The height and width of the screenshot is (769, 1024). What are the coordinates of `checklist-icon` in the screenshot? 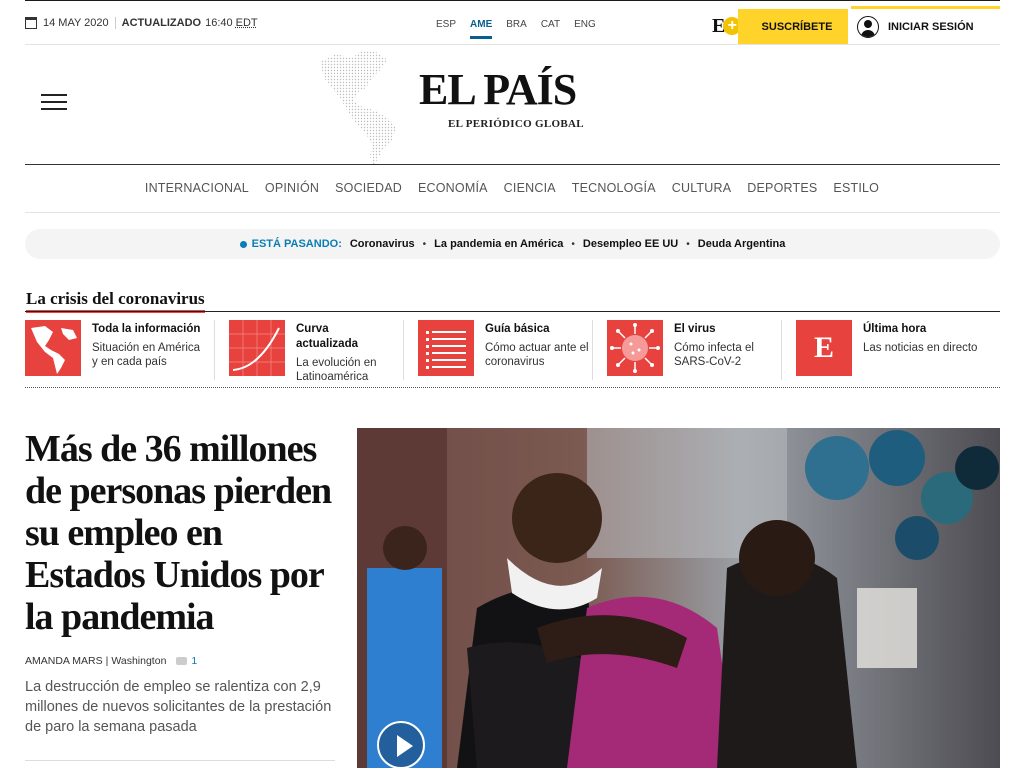 It's located at (446, 348).